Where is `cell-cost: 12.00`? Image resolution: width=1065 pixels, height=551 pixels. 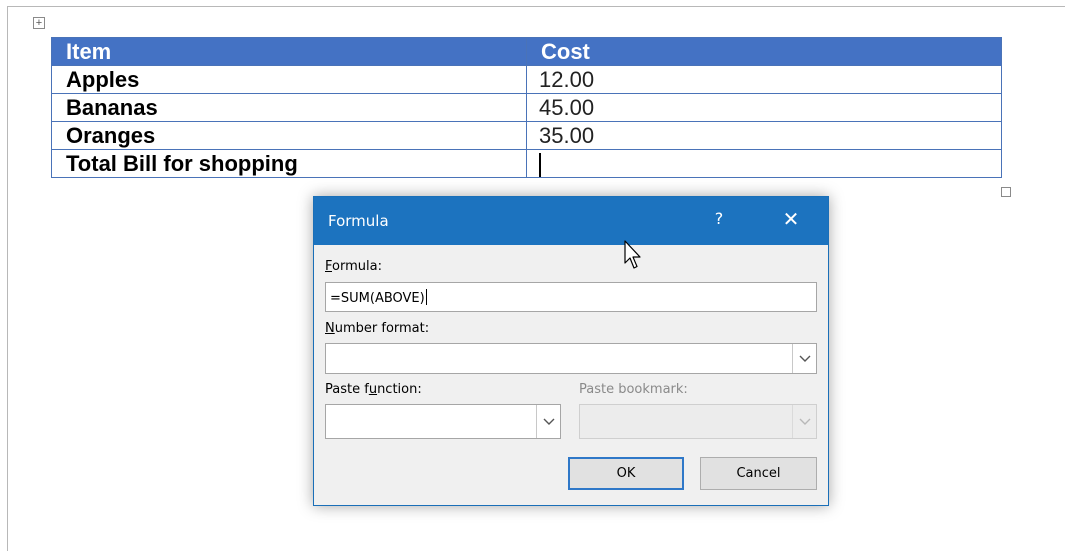
cell-cost: 12.00 is located at coordinates (764, 79).